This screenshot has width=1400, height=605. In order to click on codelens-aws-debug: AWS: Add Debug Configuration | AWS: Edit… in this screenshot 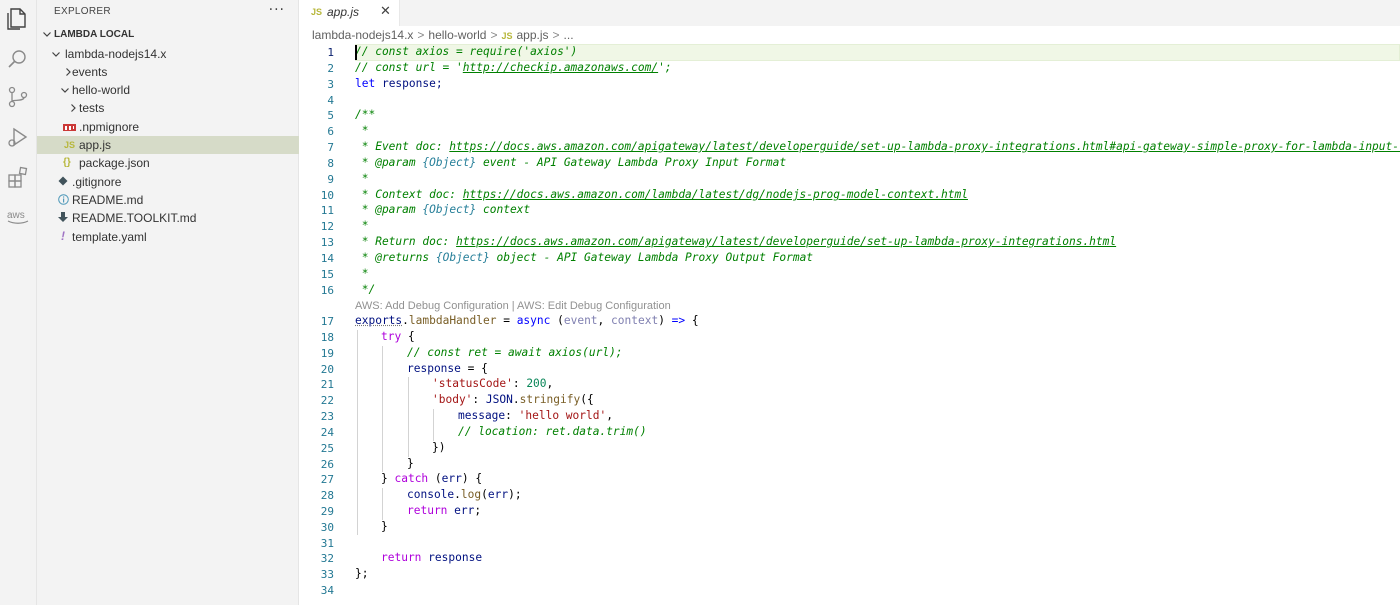, I will do `click(513, 306)`.